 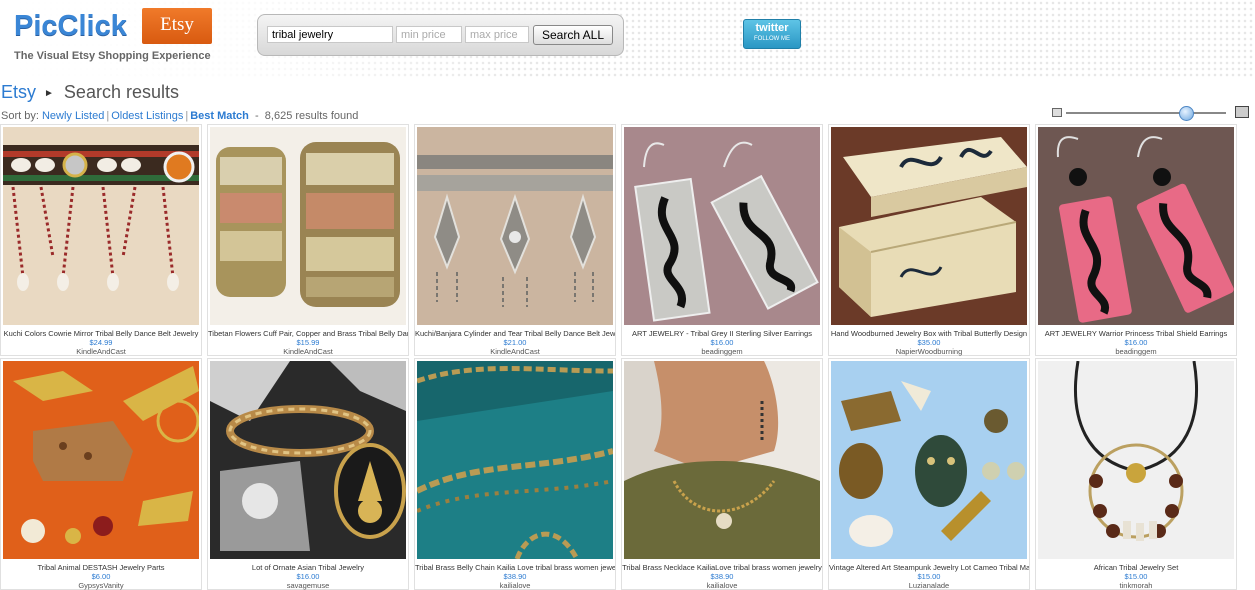 I want to click on twitter-follow-button: twitter FOLLOW ME, so click(x=772, y=34).